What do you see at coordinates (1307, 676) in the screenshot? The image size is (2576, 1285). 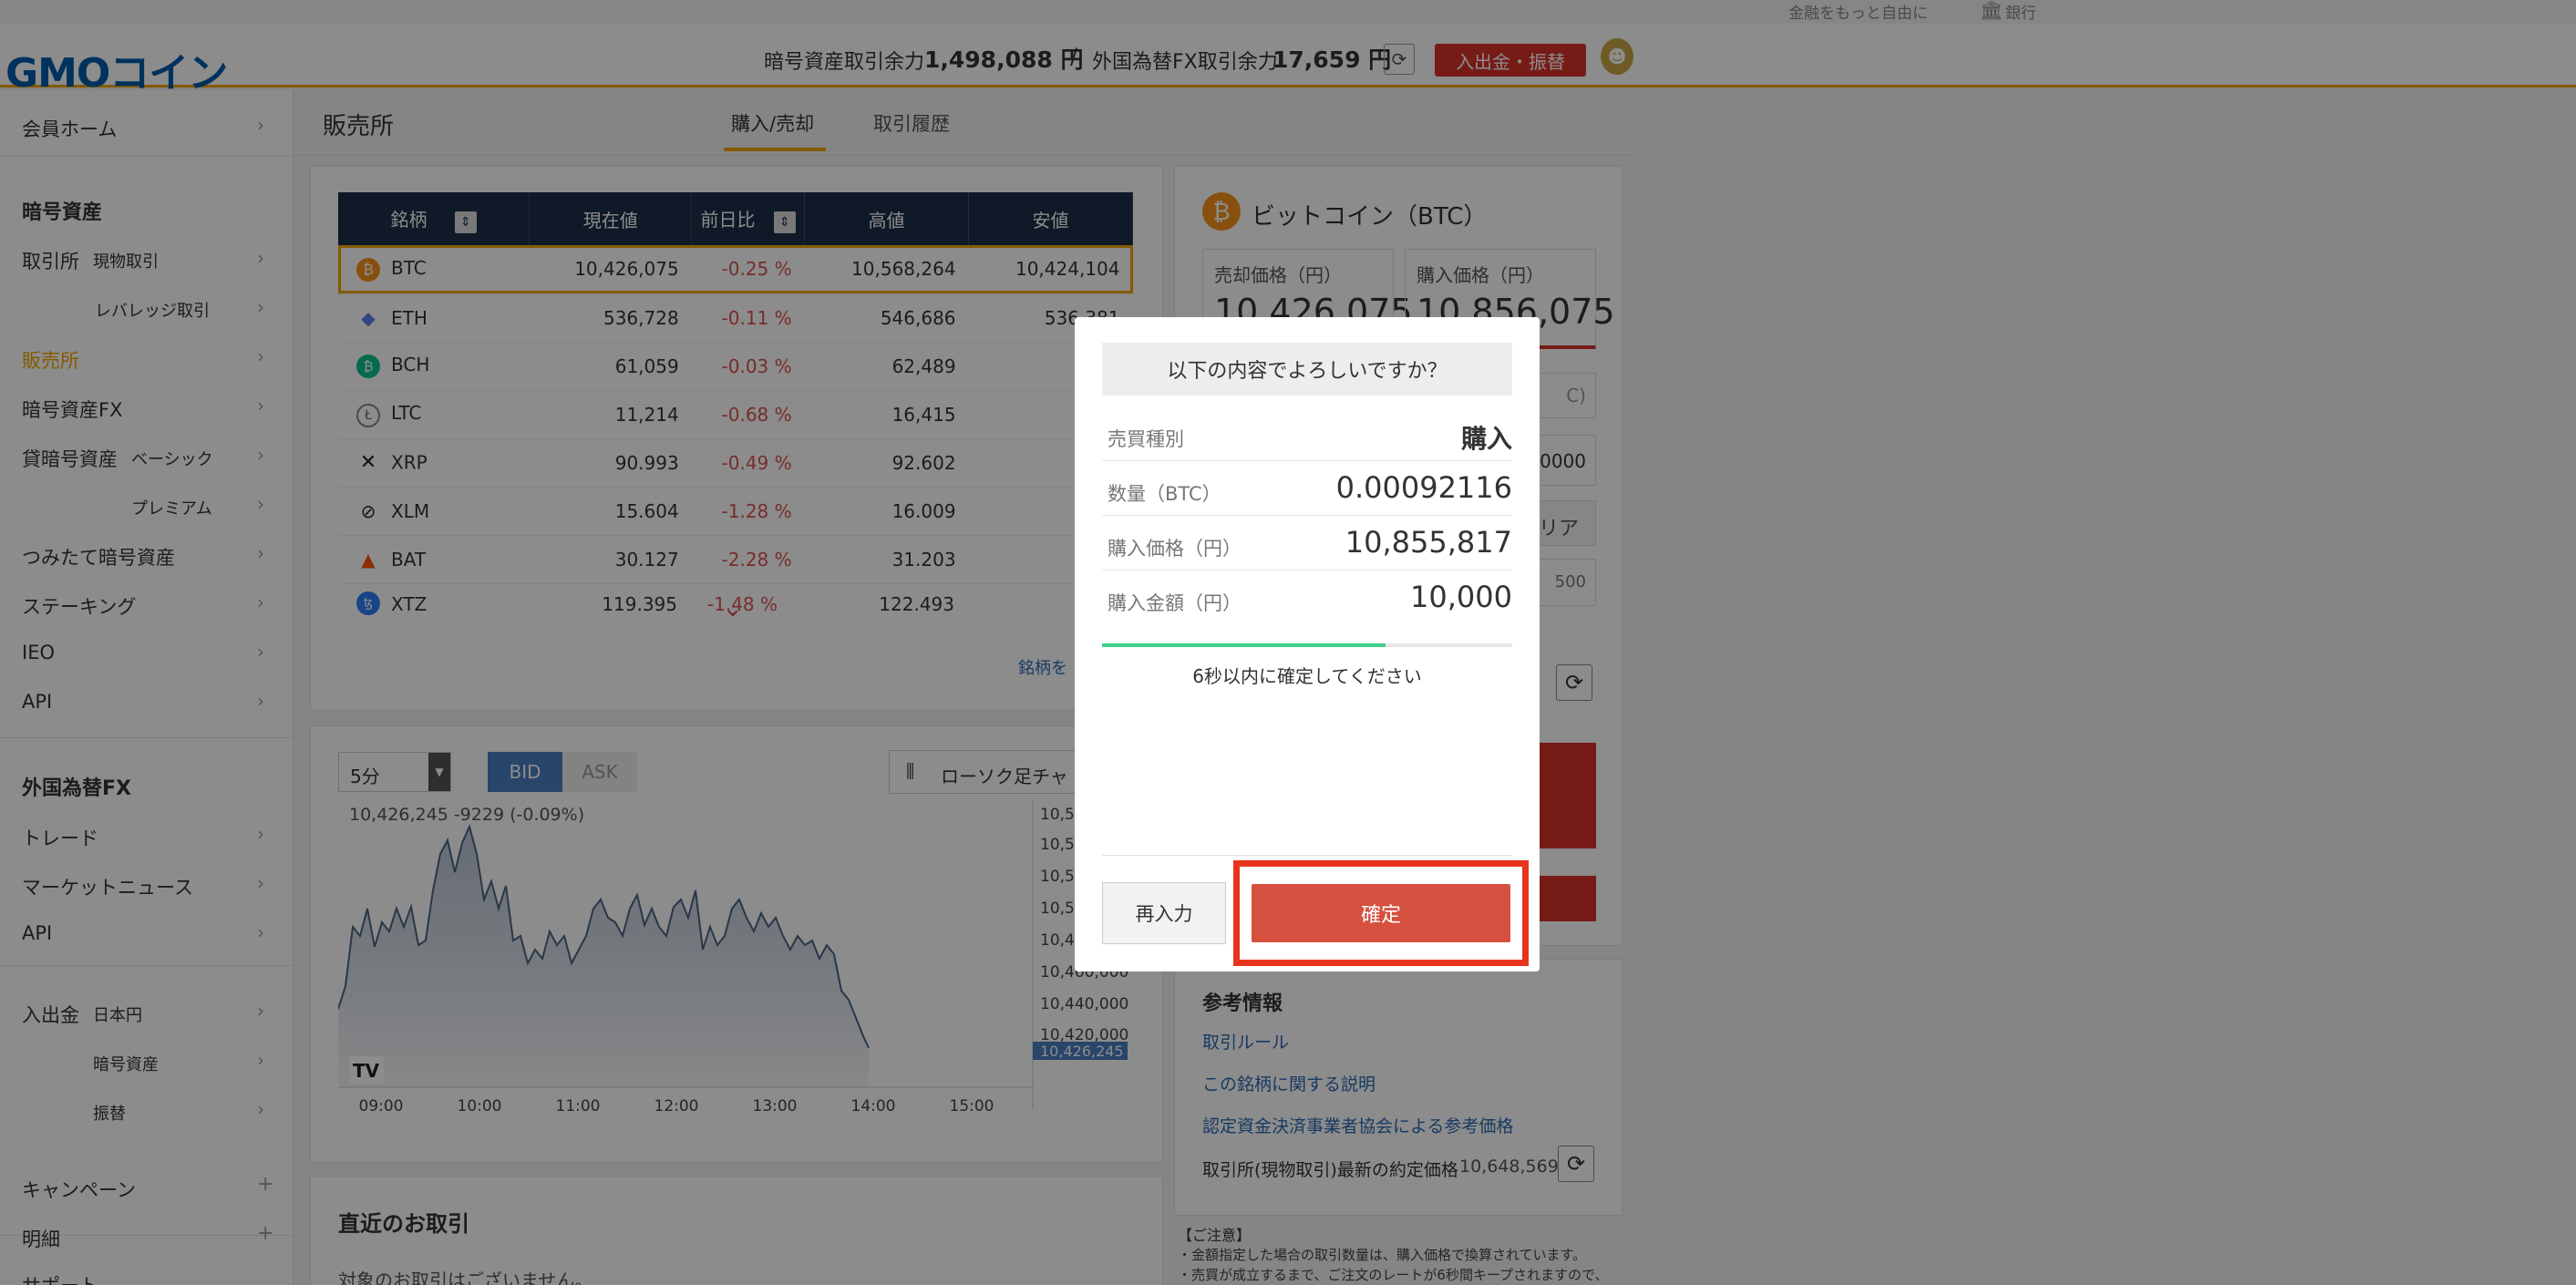 I see `countdown-text: 6秒以内に確定してください` at bounding box center [1307, 676].